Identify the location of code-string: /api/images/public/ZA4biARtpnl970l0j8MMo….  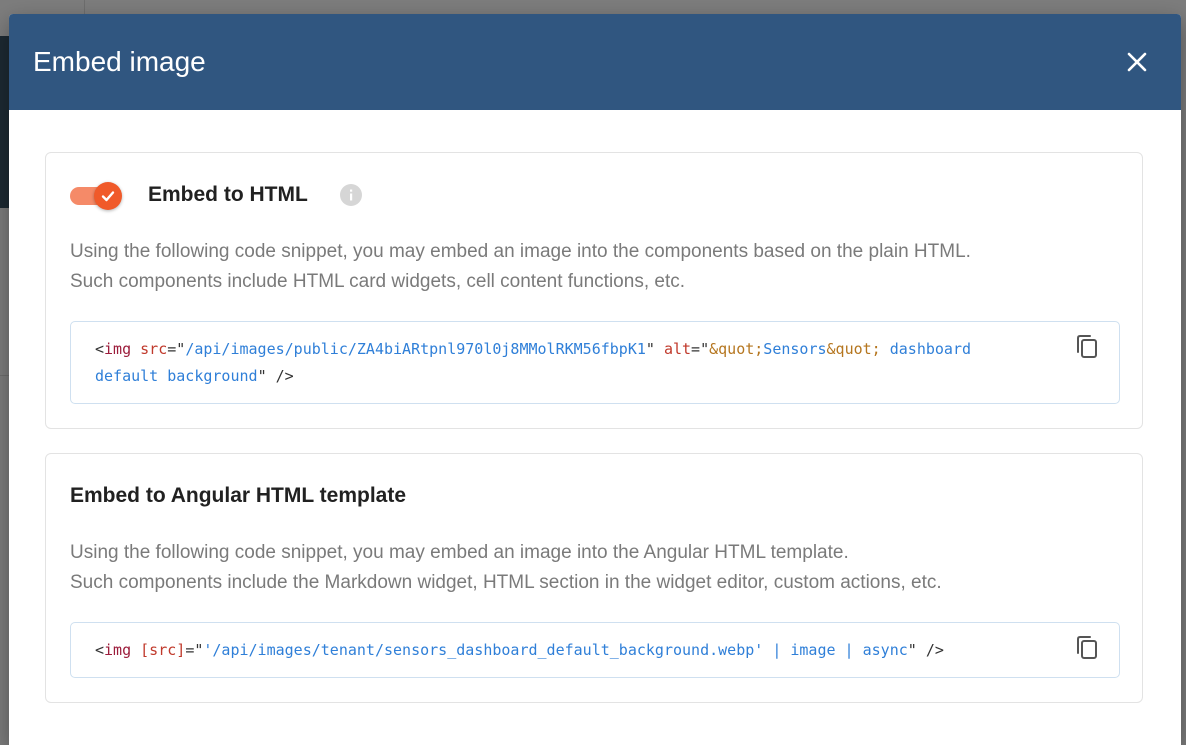
(415, 349).